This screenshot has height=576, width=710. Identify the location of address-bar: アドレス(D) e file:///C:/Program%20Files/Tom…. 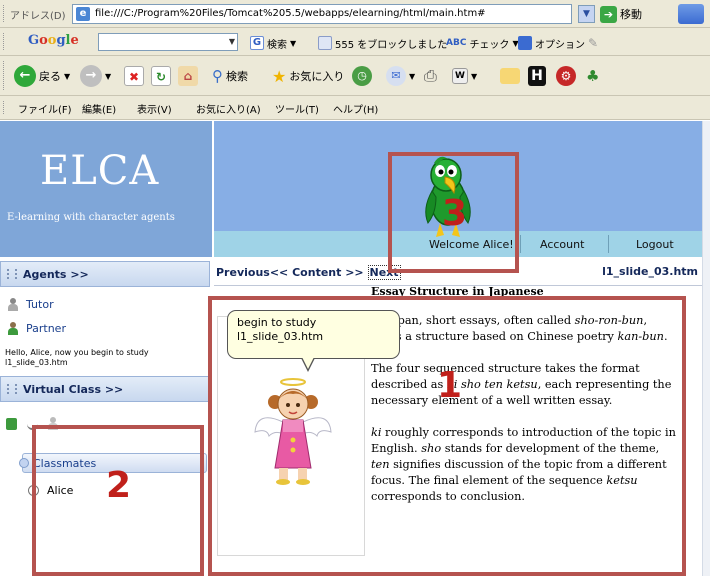
(355, 14).